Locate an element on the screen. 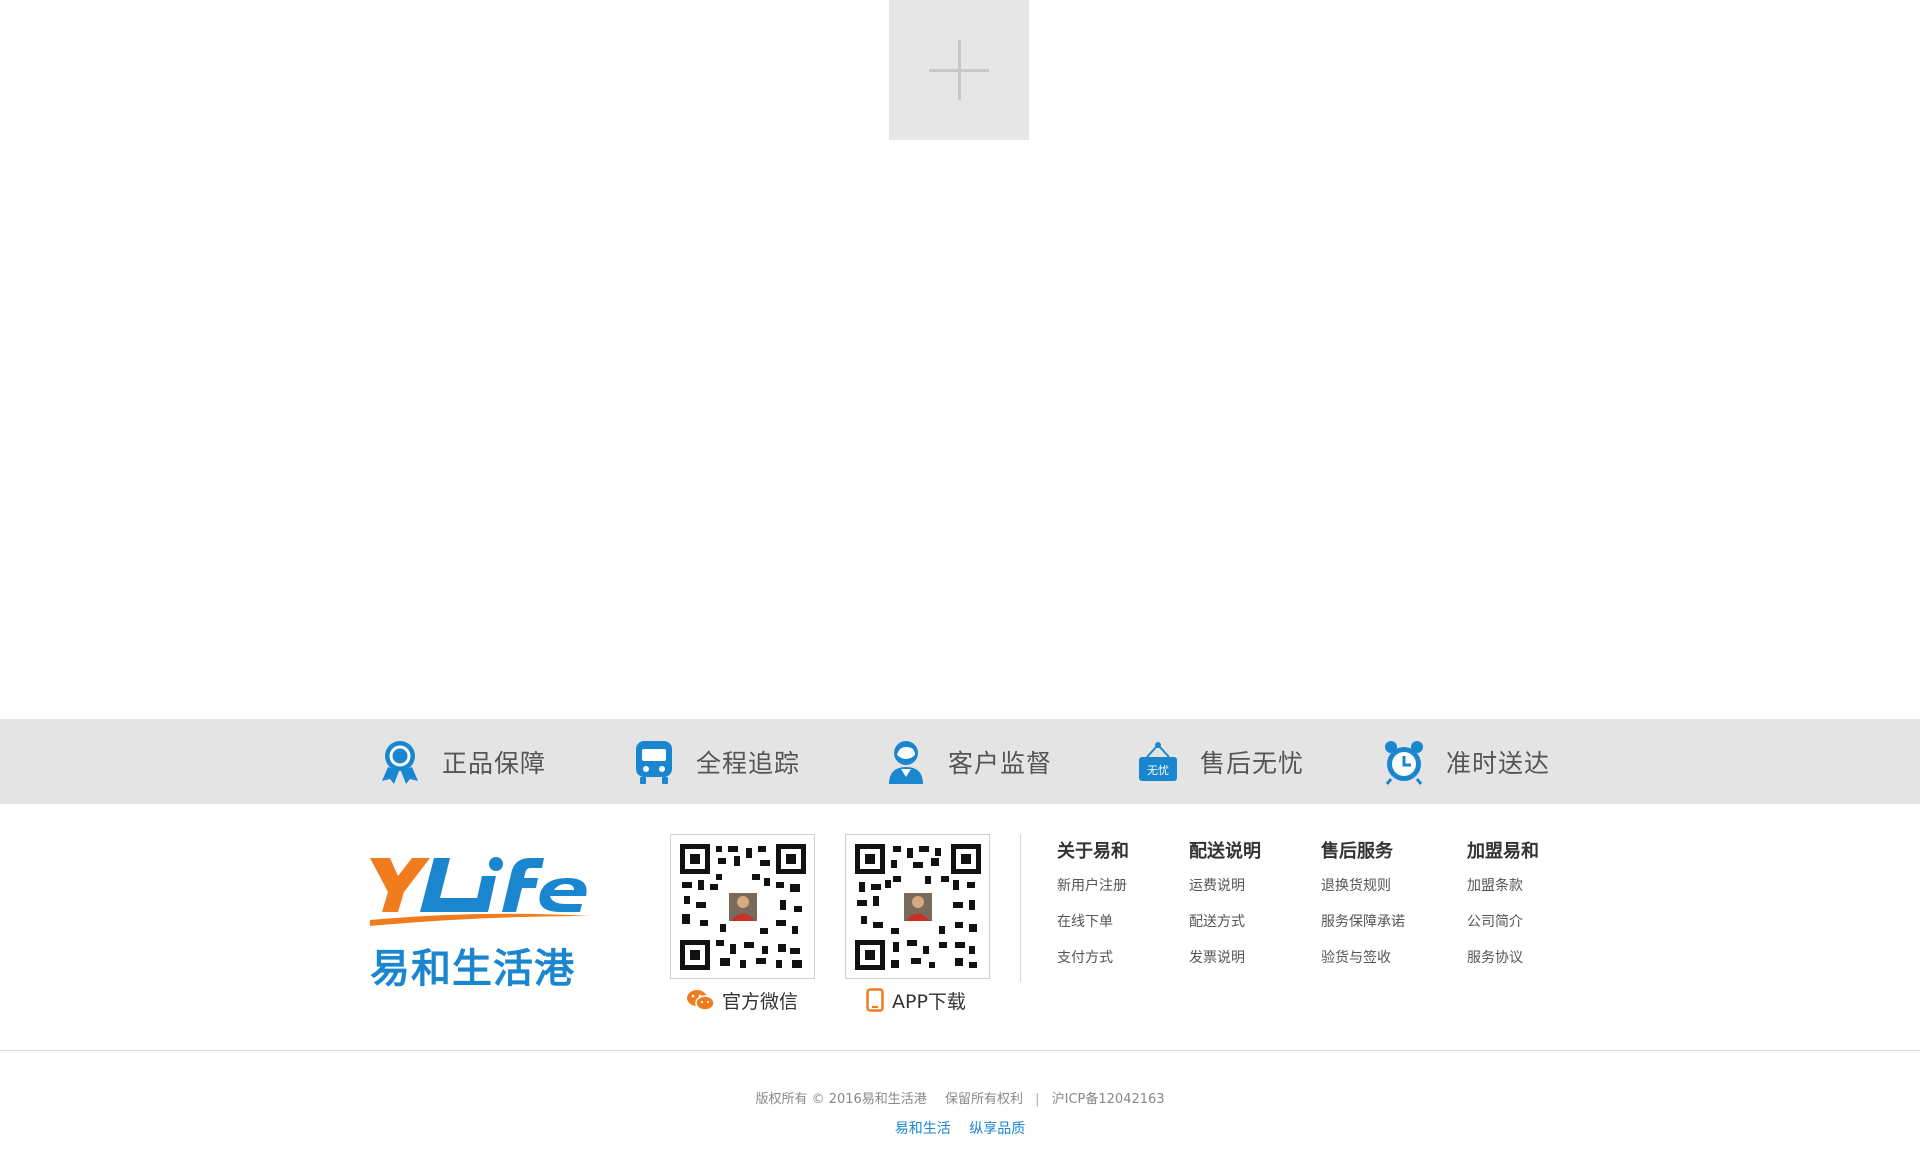 The width and height of the screenshot is (1920, 1174). yhlife-logo-mark is located at coordinates (480, 891).